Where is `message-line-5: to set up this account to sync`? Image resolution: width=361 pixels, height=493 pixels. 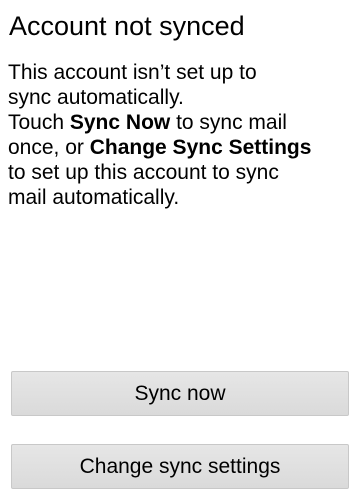 message-line-5: to set up this account to sync is located at coordinates (143, 172).